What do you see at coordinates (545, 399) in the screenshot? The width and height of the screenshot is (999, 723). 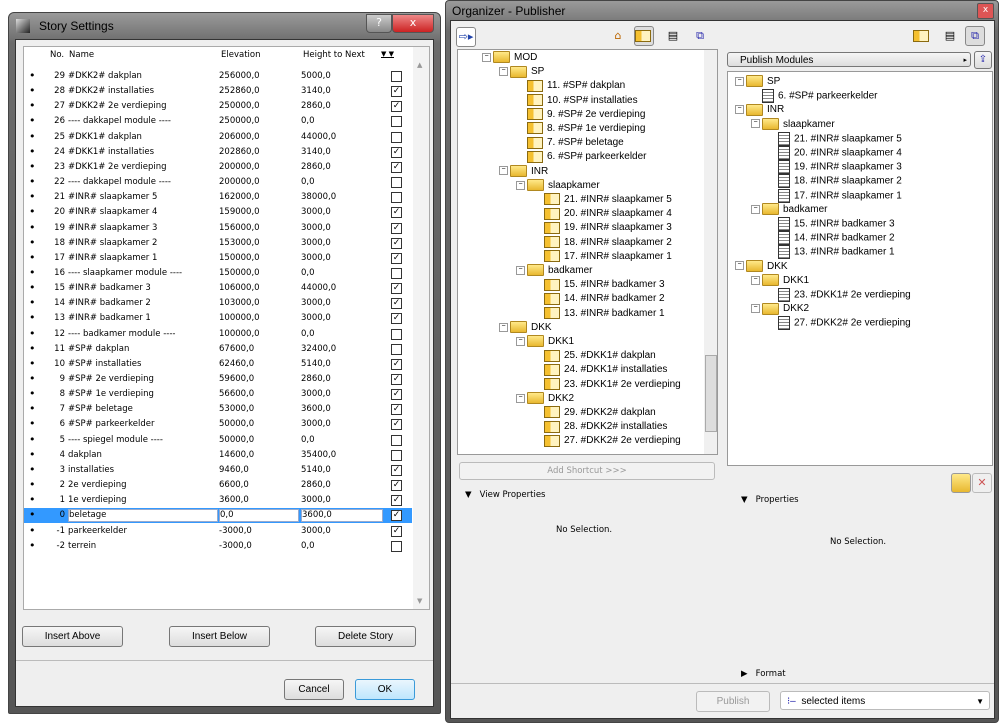 I see `tree-item: − DKK2` at bounding box center [545, 399].